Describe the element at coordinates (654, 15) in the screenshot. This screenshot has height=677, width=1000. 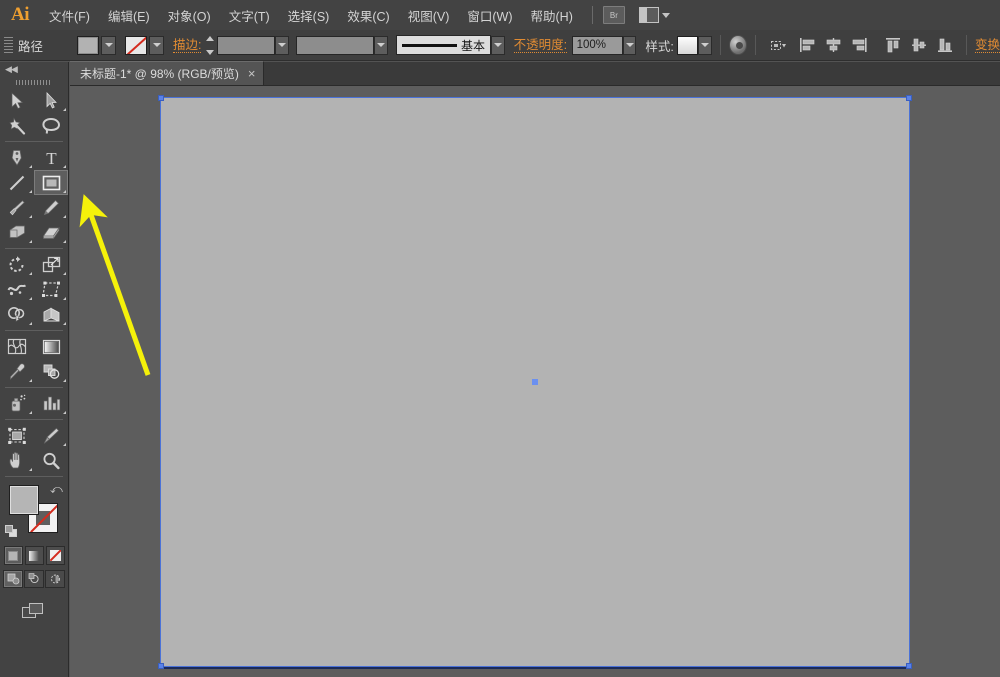
I see `arrange-documents-button` at that location.